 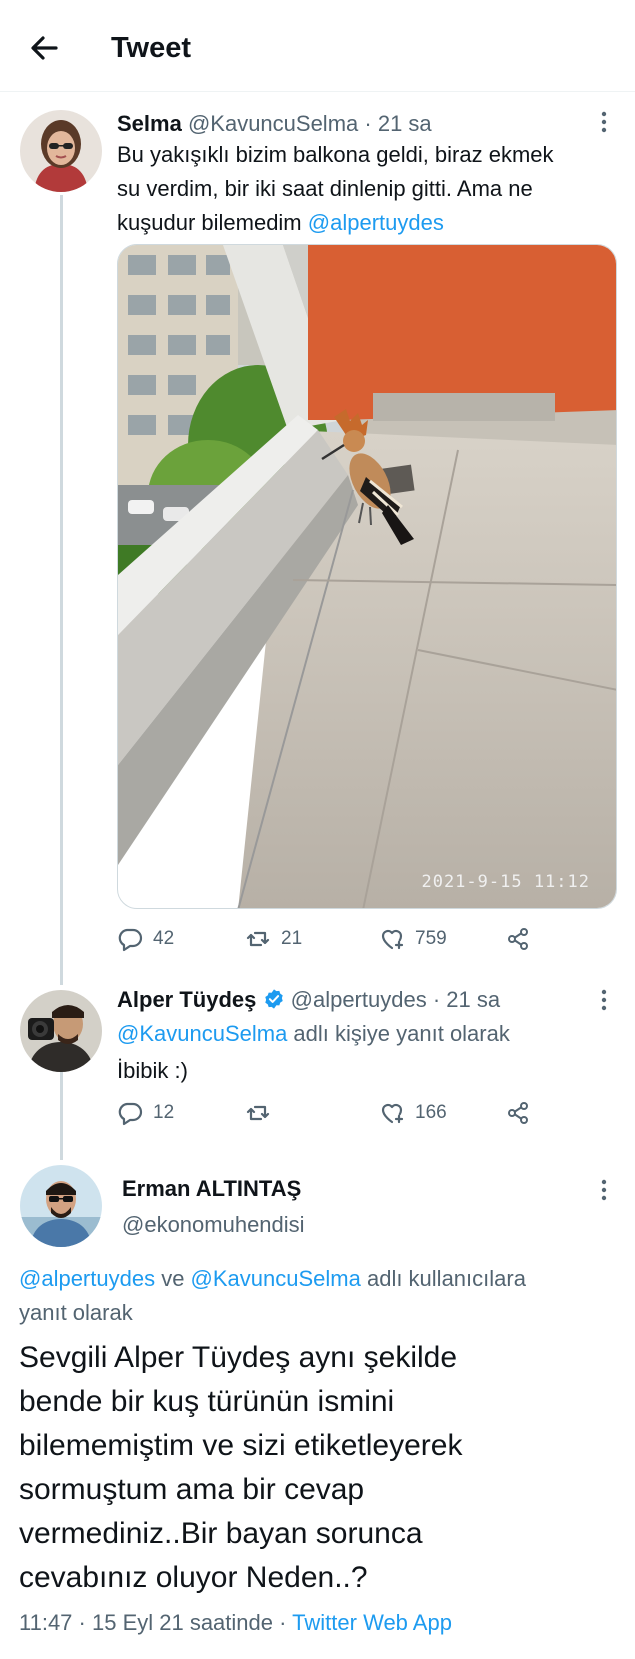 What do you see at coordinates (274, 1003) in the screenshot?
I see `verified-icon` at bounding box center [274, 1003].